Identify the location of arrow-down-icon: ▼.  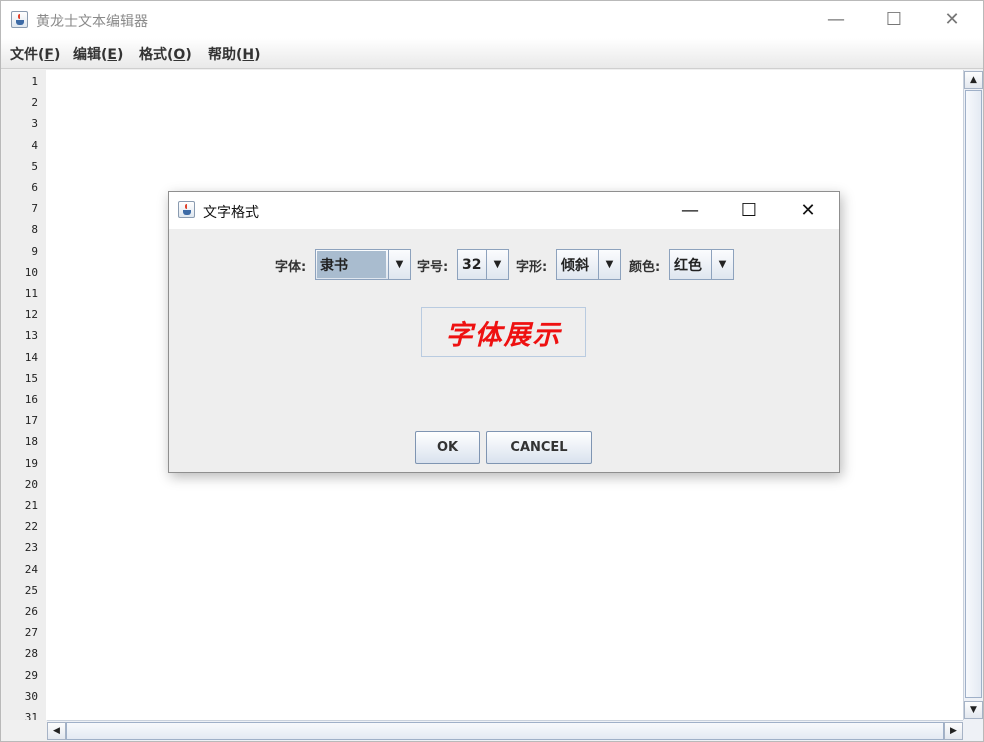
(973, 710).